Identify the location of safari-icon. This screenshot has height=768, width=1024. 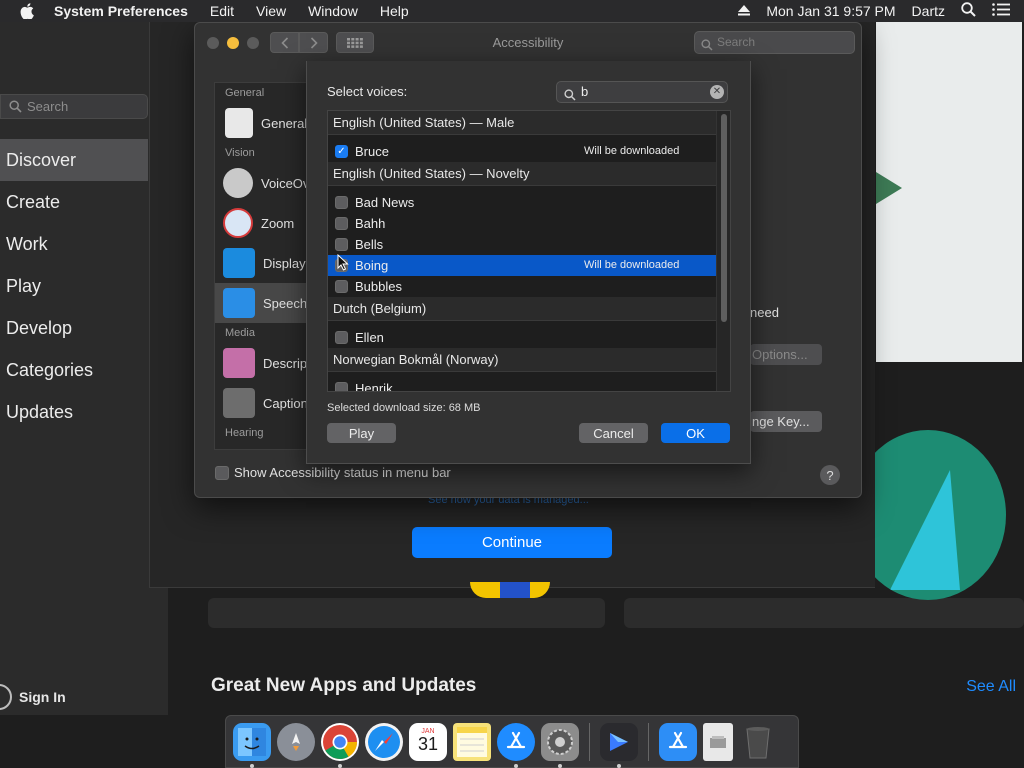
(384, 741).